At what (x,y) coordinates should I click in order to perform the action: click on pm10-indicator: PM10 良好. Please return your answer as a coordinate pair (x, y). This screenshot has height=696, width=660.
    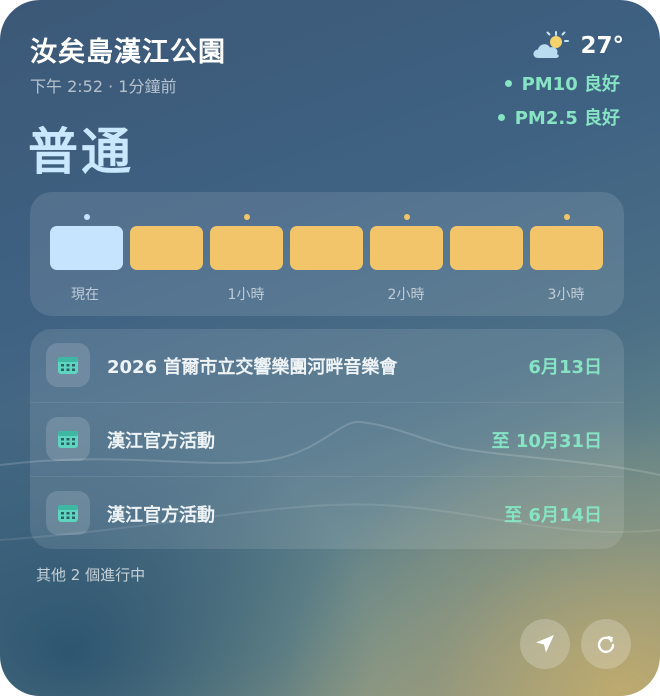
    Looking at the image, I should click on (562, 83).